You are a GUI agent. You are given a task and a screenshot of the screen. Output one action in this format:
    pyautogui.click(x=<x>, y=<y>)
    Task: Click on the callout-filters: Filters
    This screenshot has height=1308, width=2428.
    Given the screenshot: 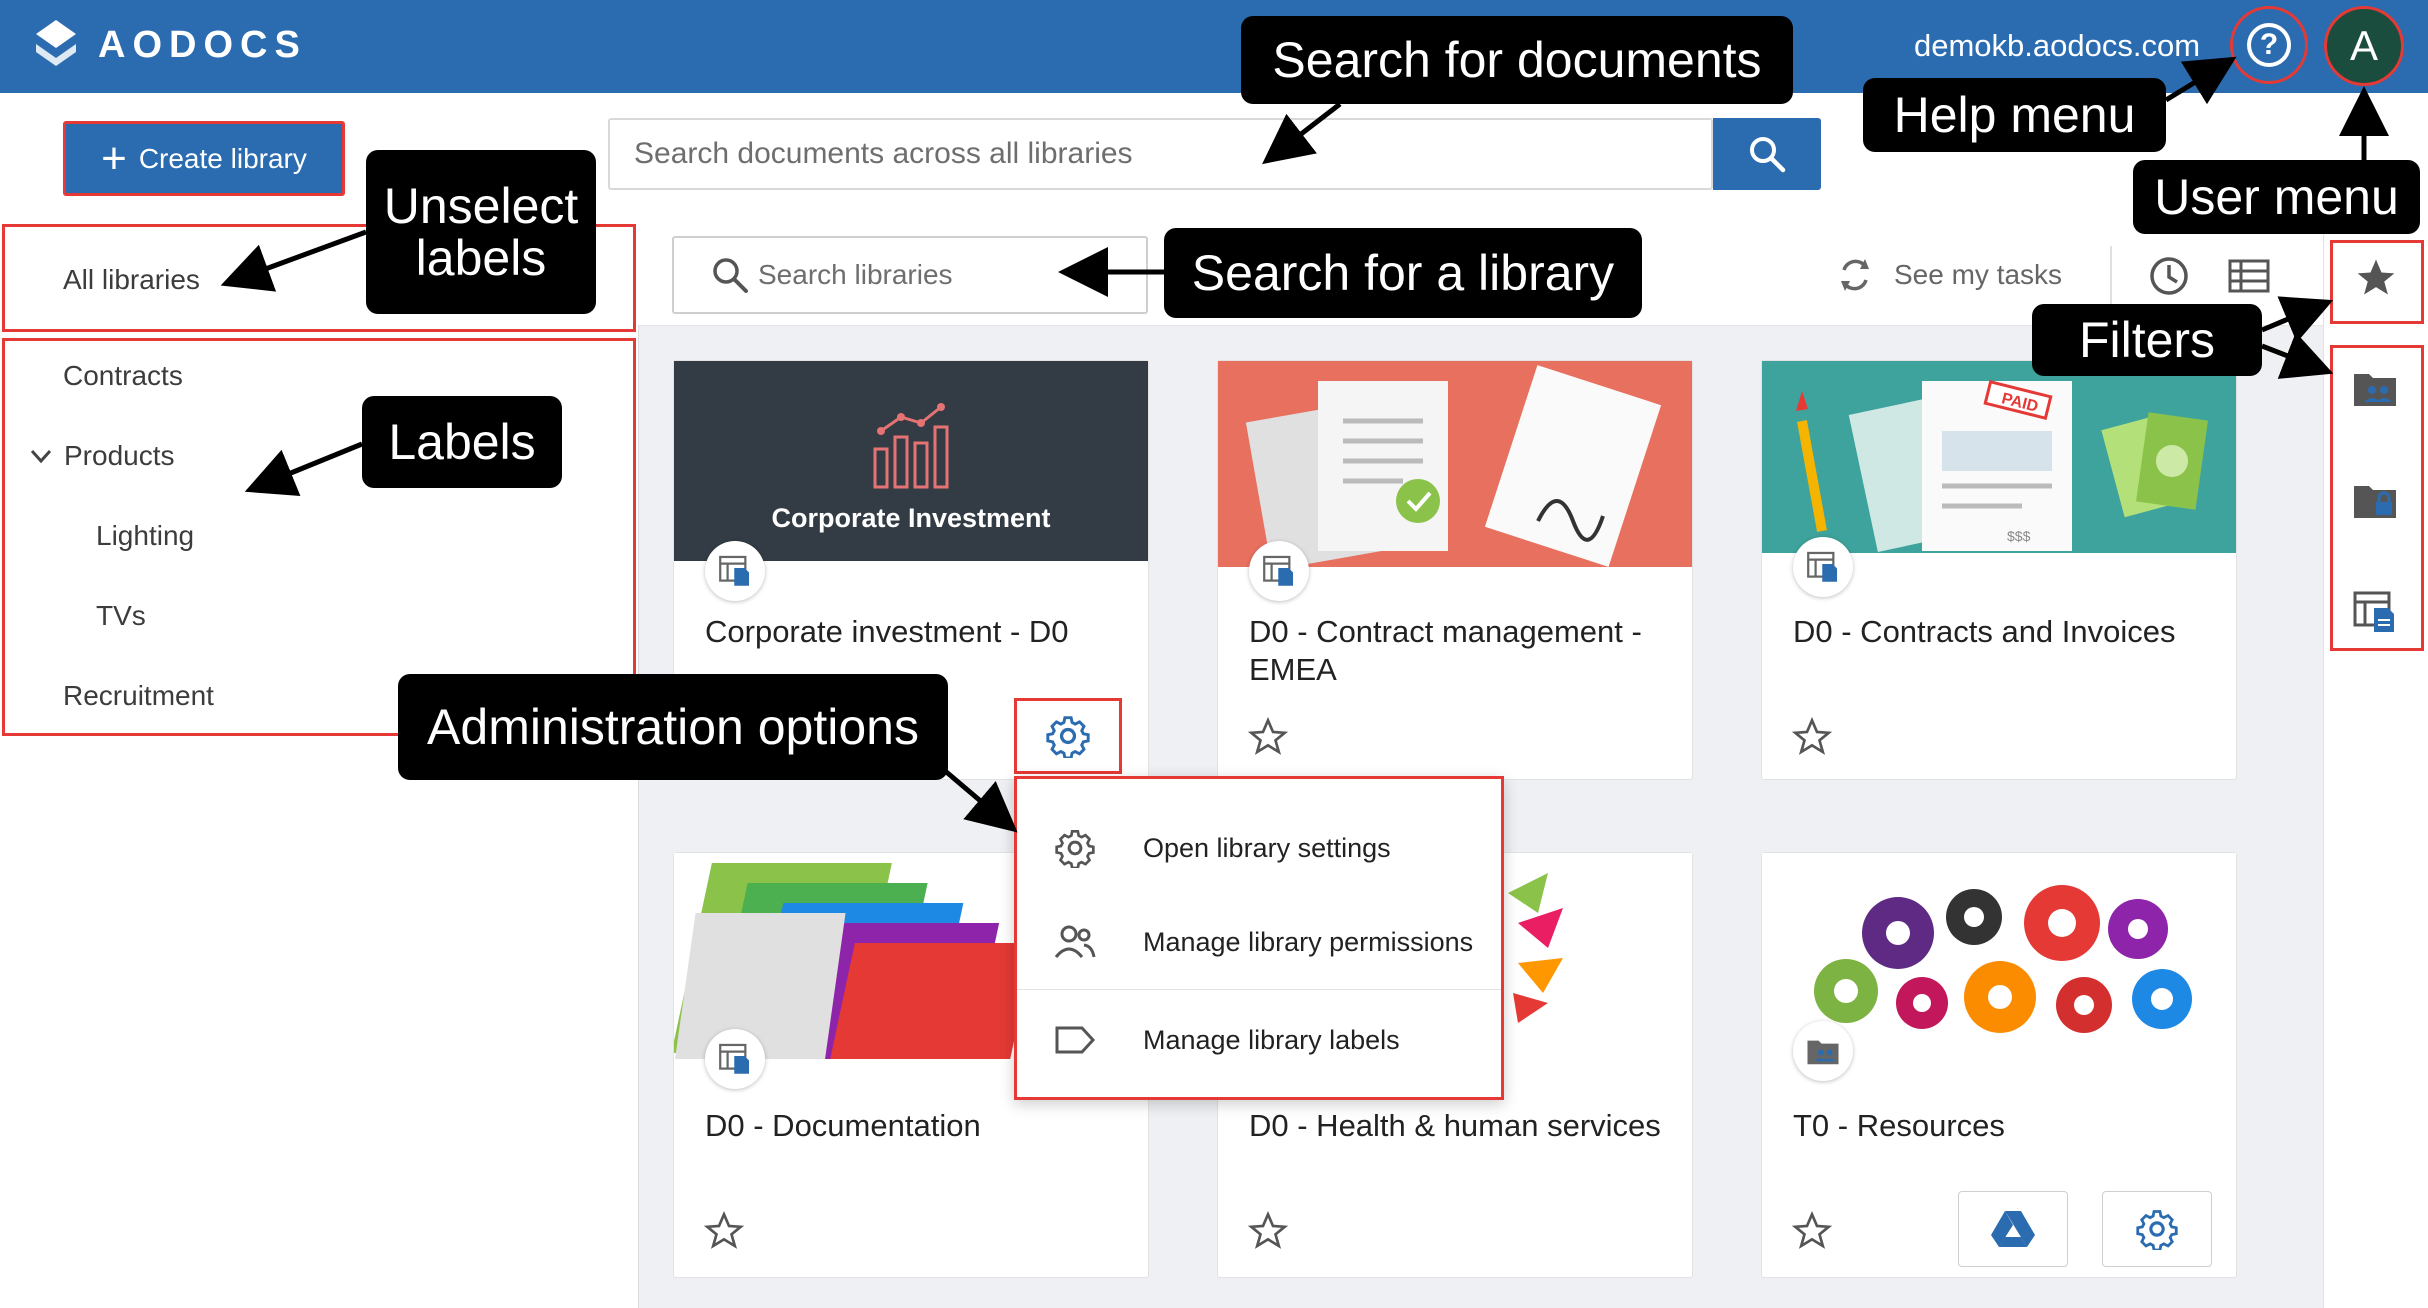 What is the action you would take?
    pyautogui.click(x=2147, y=340)
    